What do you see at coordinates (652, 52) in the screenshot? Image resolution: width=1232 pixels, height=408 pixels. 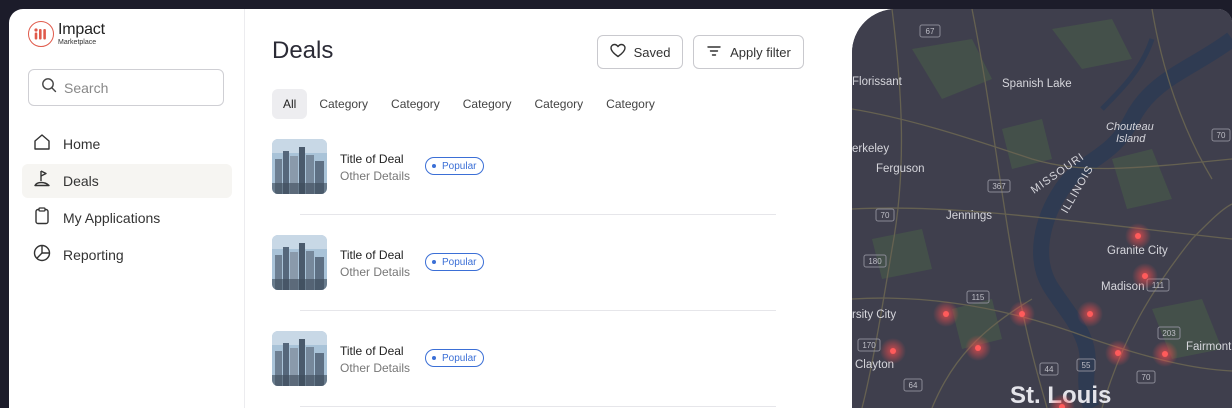 I see `saved-button-label: Saved` at bounding box center [652, 52].